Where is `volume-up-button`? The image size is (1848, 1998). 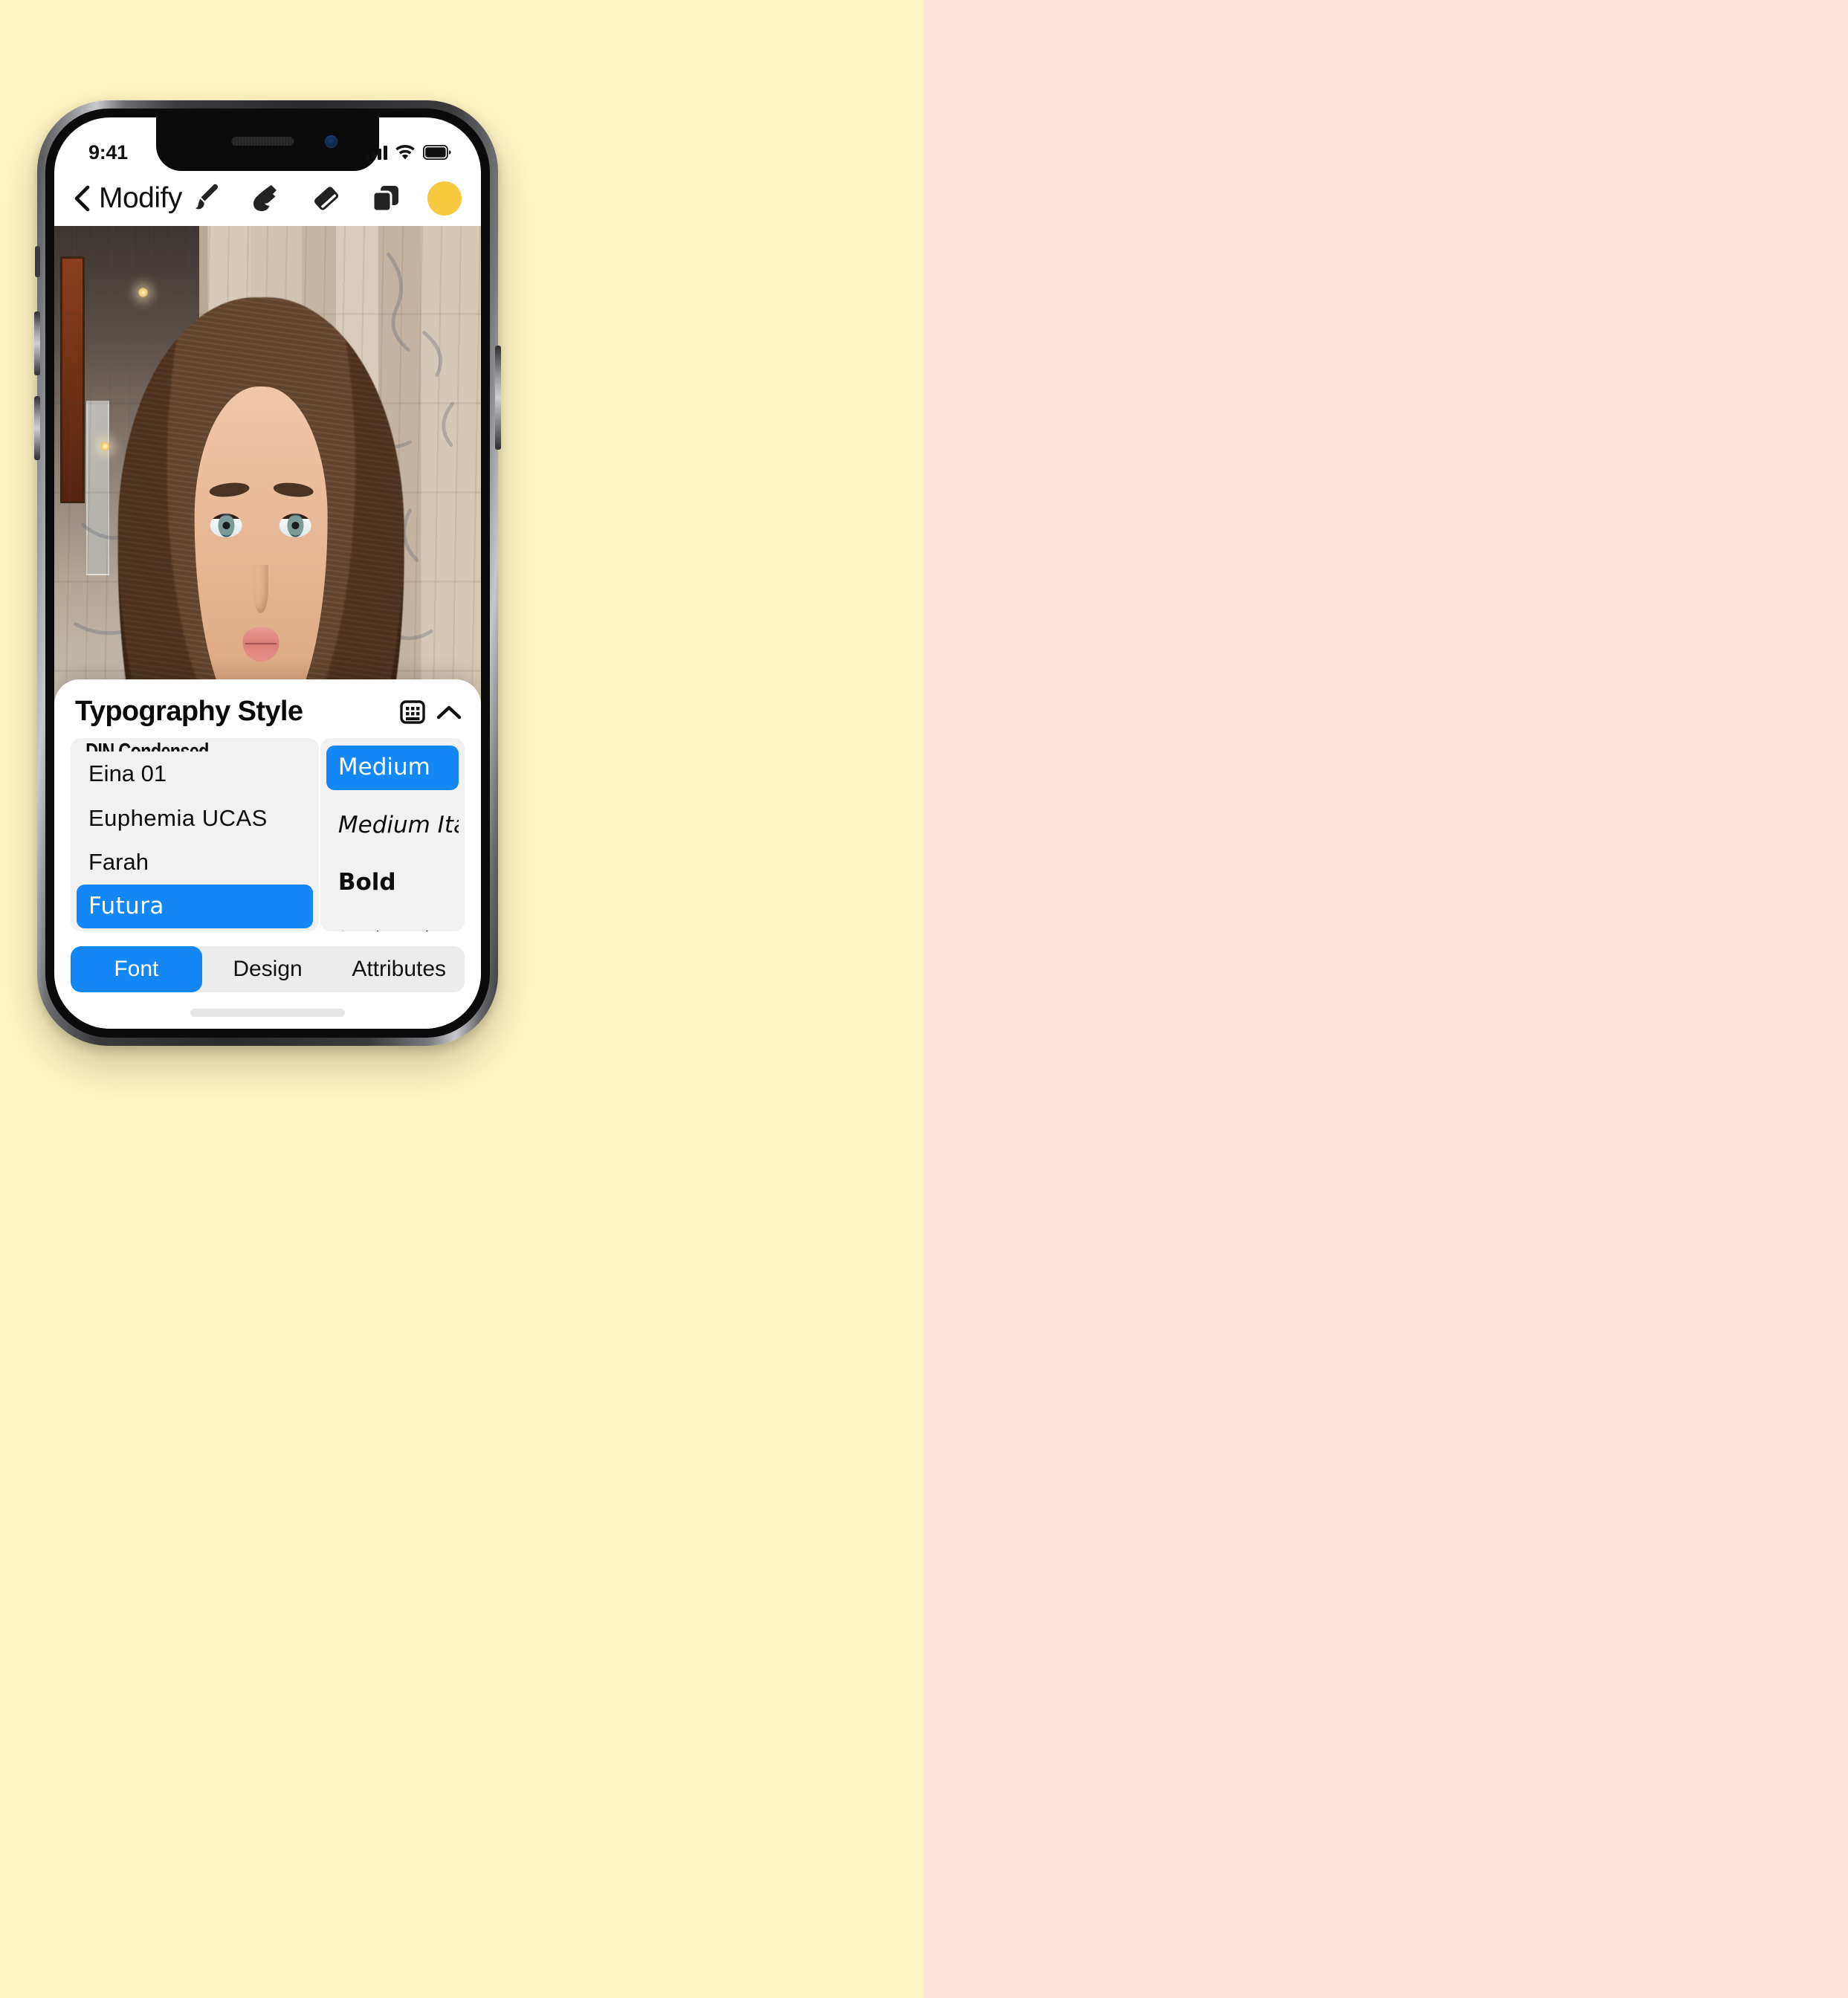
volume-up-button is located at coordinates (37, 343).